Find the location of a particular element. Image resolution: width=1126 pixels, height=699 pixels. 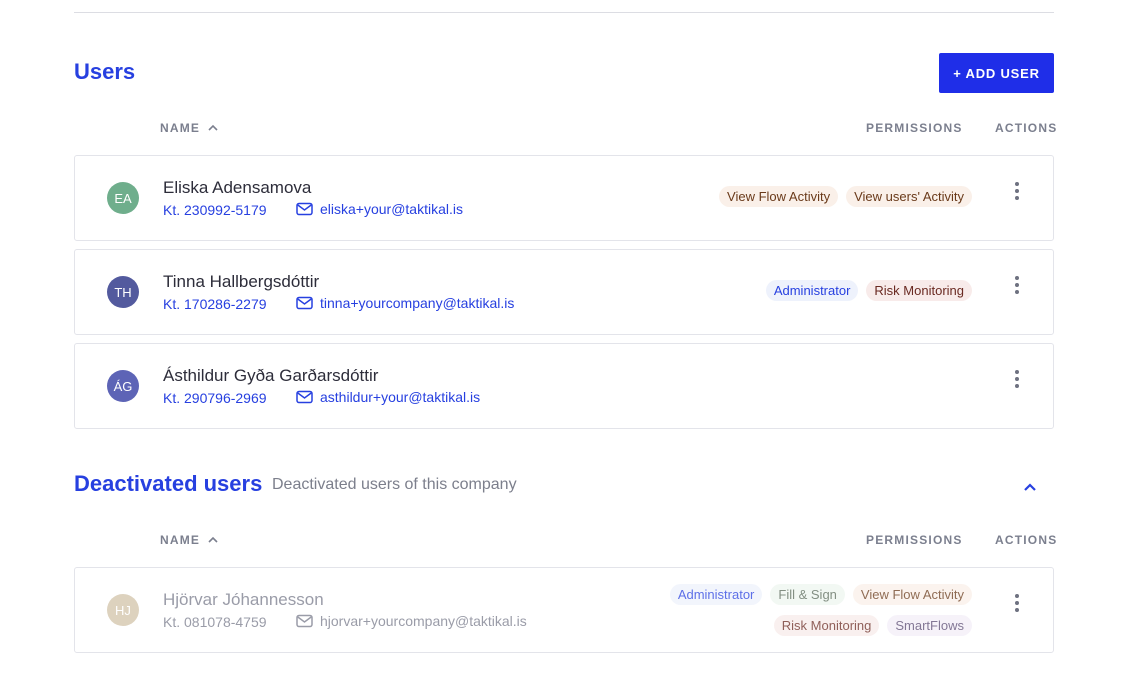

deactivated-users-title: Deactivated users is located at coordinates (168, 483).